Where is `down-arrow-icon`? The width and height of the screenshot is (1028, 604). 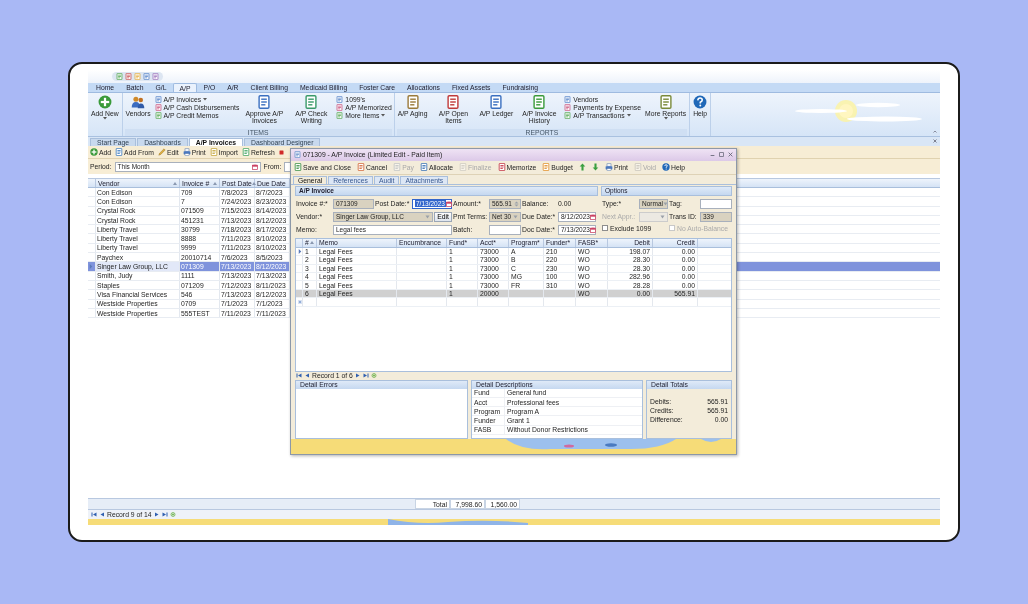
down-arrow-icon is located at coordinates (595, 167).